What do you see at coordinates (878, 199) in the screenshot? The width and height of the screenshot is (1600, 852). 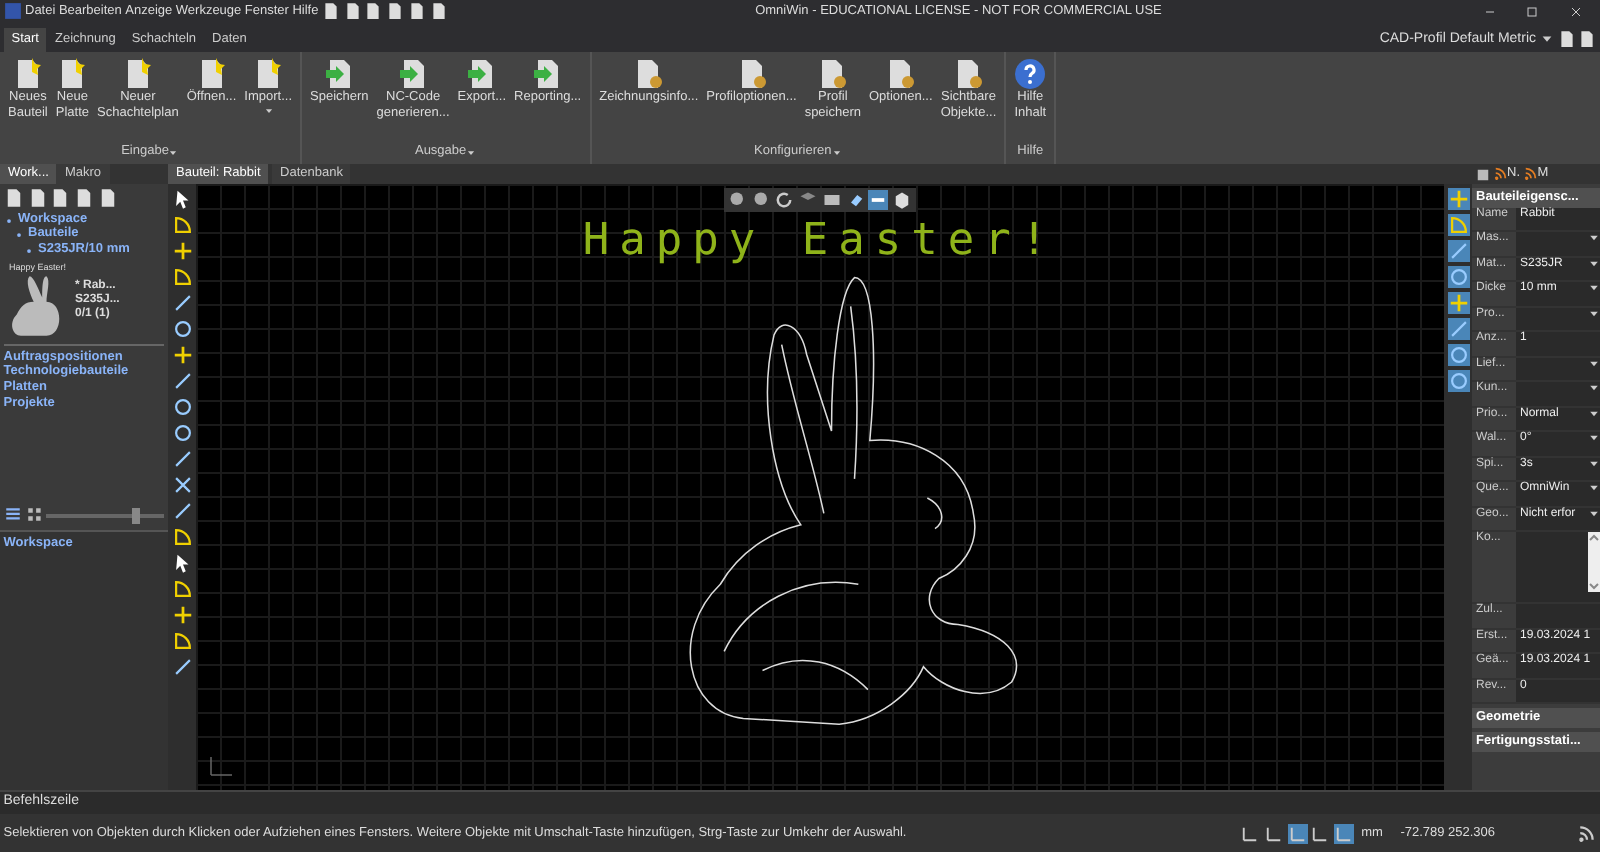 I see `flat-view-icon` at bounding box center [878, 199].